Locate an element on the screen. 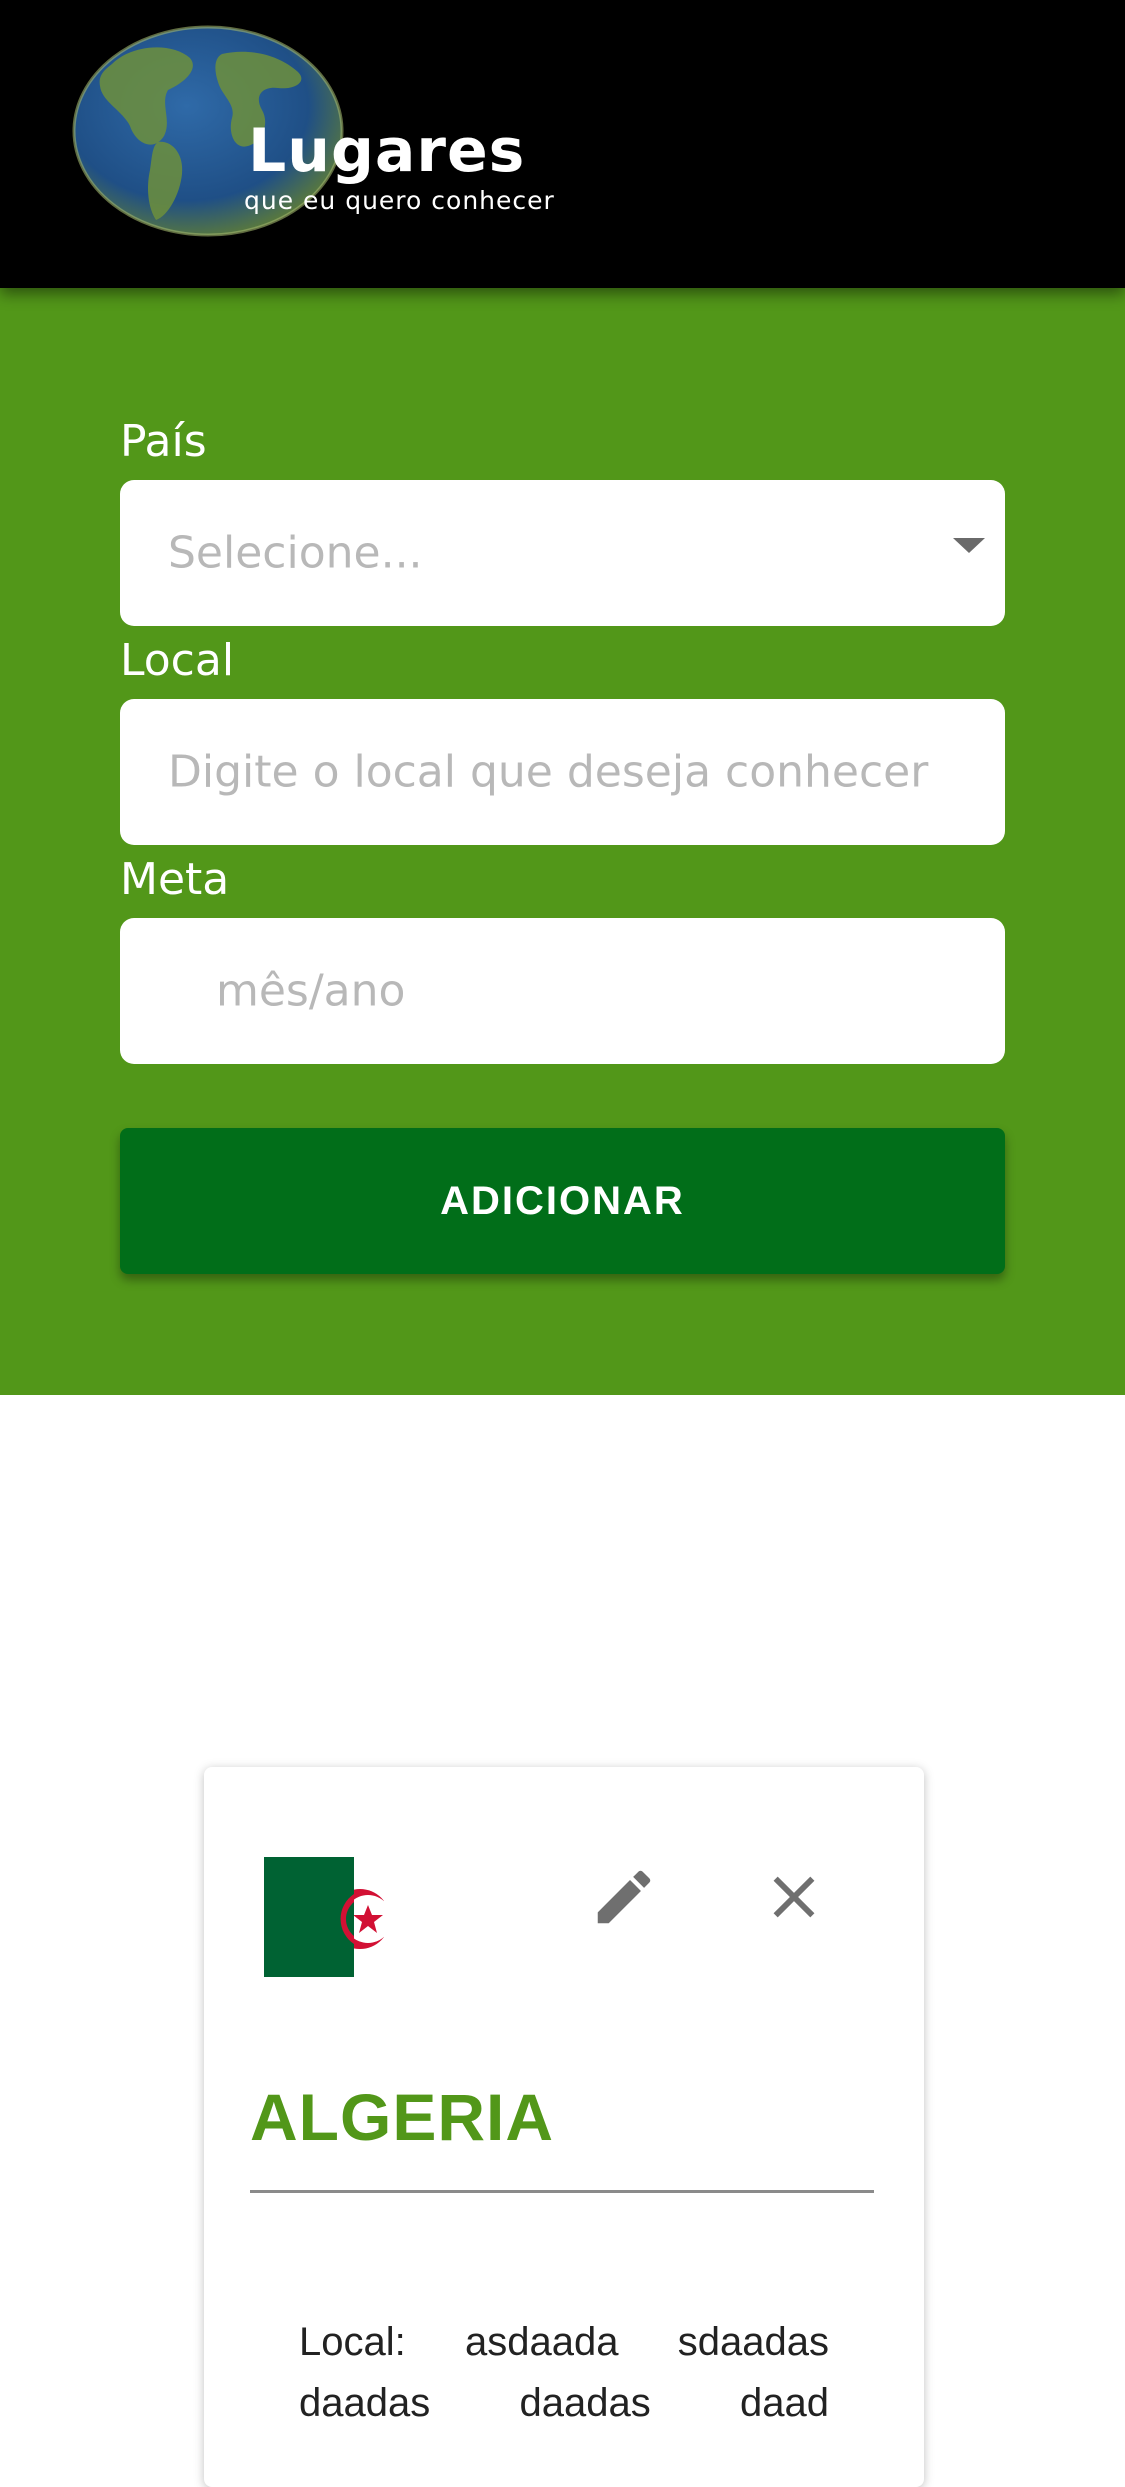  goal-label: Meta is located at coordinates (175, 879).